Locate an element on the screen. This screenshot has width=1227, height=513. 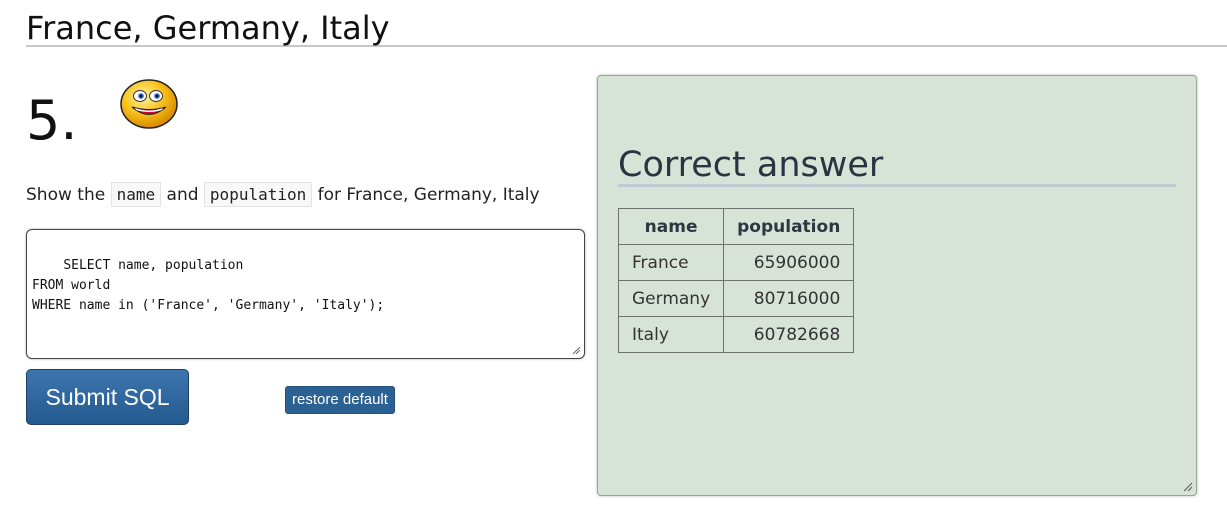
cell-population: 80716000 is located at coordinates (789, 298).